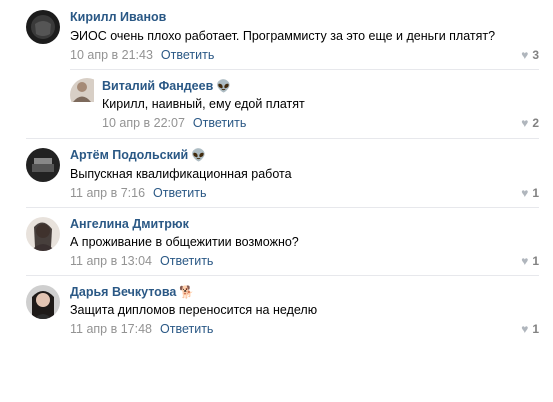 The height and width of the screenshot is (402, 553). I want to click on comment-author: Ангелина Дмитрюк, so click(129, 224).